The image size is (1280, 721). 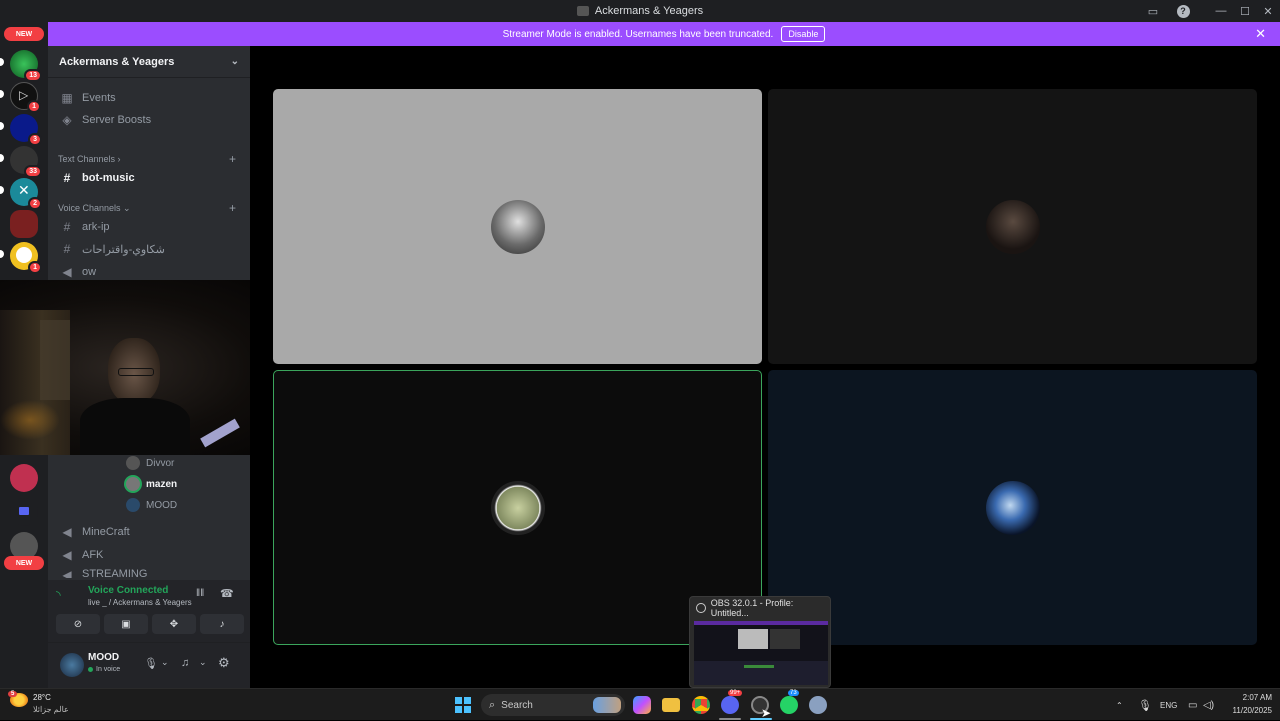 I want to click on text-channels-category: Text Channels › +, so click(x=147, y=159).